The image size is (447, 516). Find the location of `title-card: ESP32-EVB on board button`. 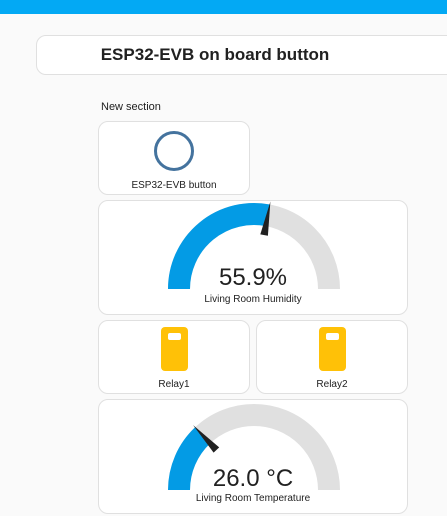

title-card: ESP32-EVB on board button is located at coordinates (241, 55).